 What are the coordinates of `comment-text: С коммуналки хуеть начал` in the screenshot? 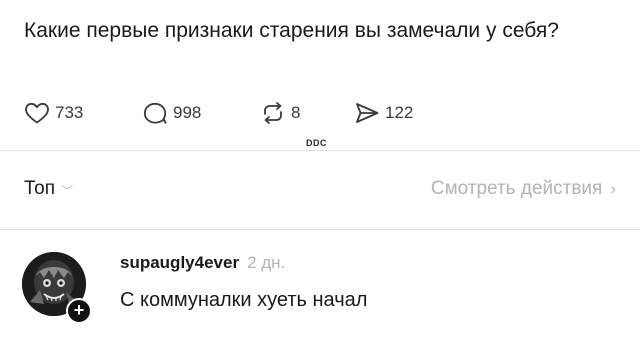 It's located at (244, 300).